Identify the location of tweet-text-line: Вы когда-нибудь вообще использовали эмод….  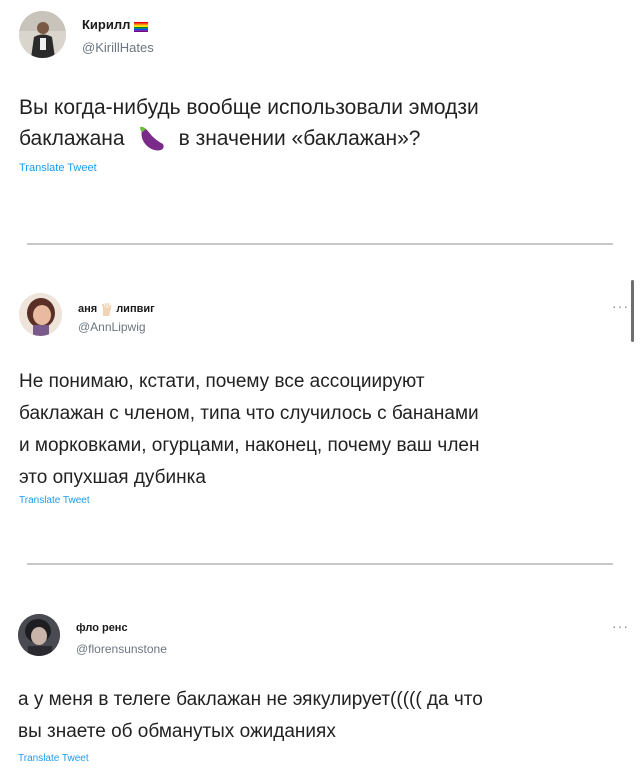
(249, 107).